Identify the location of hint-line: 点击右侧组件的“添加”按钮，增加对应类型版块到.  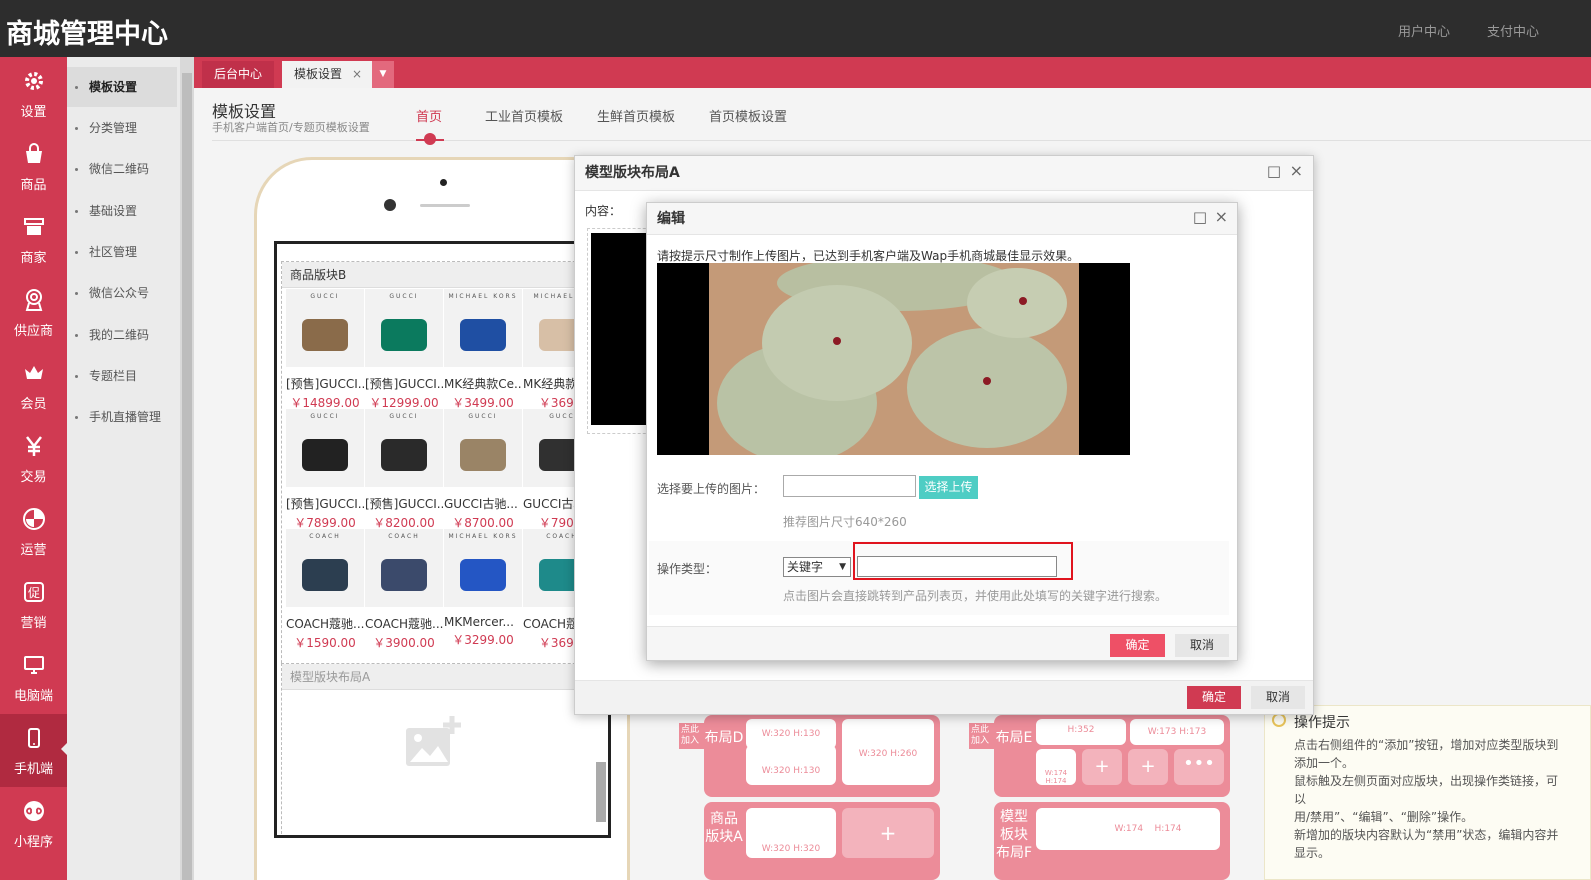
(1426, 745).